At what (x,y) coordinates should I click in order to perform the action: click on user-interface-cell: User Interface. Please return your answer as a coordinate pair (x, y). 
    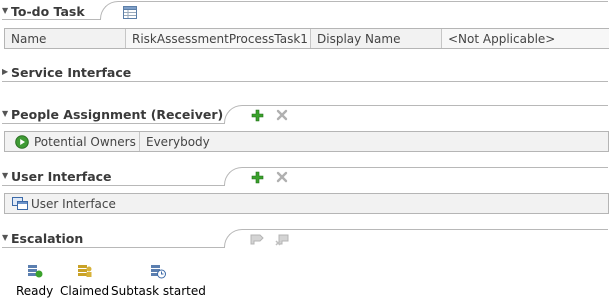
    Looking at the image, I should click on (307, 203).